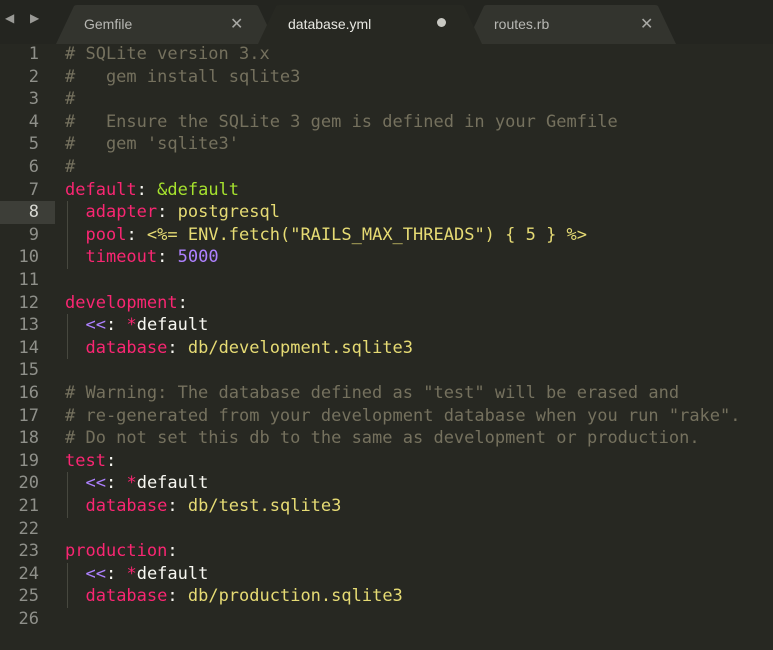 This screenshot has height=650, width=773. Describe the element at coordinates (28, 438) in the screenshot. I see `line-number: 18` at that location.